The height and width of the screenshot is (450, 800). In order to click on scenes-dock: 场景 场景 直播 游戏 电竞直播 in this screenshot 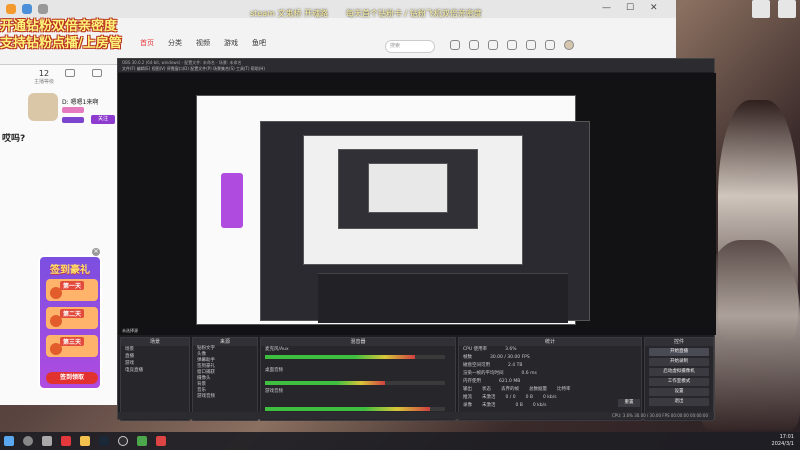, I will do `click(155, 379)`.